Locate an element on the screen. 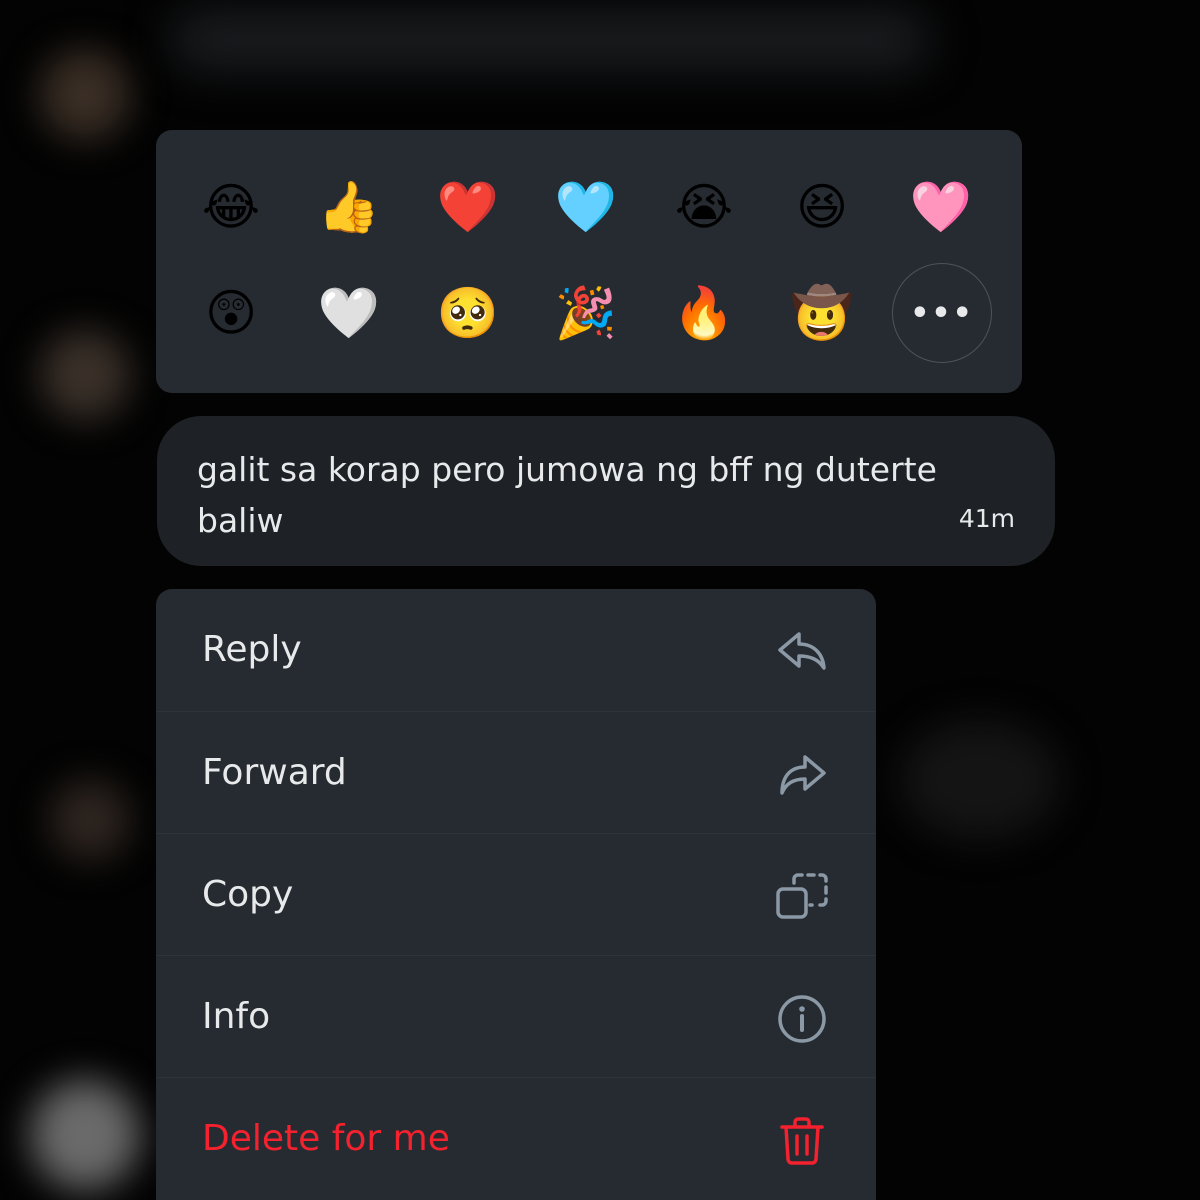 The image size is (1200, 1200). ellipsis-icon: ••• is located at coordinates (942, 313).